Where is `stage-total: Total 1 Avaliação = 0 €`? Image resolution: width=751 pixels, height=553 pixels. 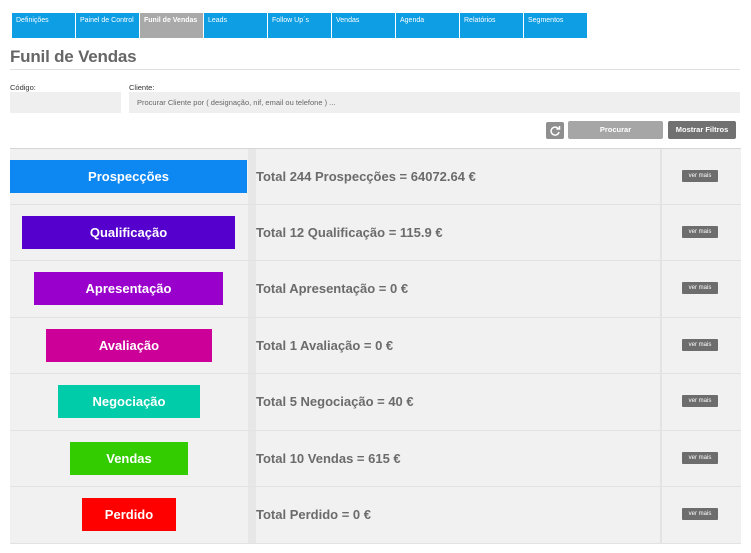 stage-total: Total 1 Avaliação = 0 € is located at coordinates (325, 345).